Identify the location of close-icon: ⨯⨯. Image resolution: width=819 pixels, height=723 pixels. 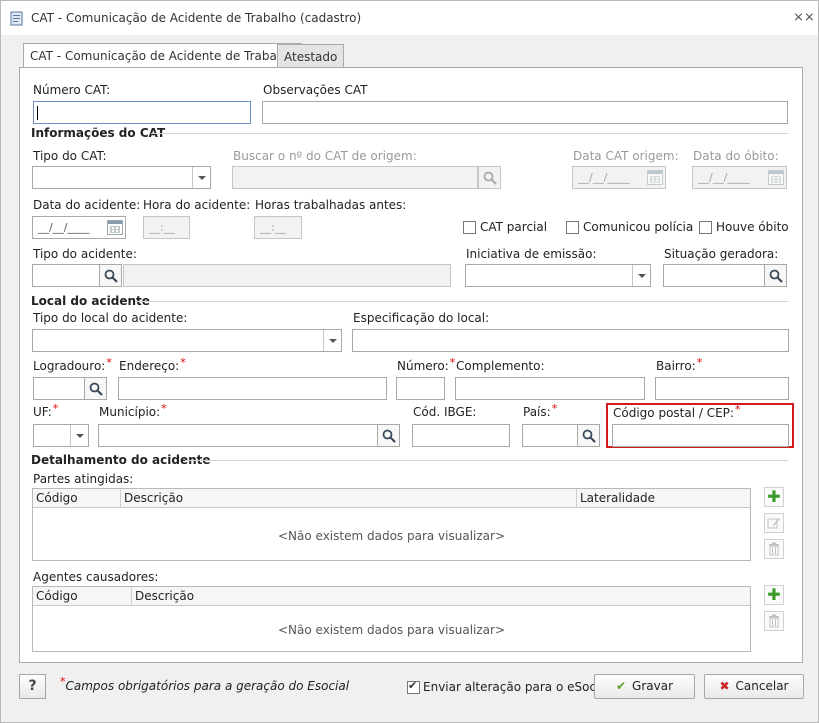
(804, 18).